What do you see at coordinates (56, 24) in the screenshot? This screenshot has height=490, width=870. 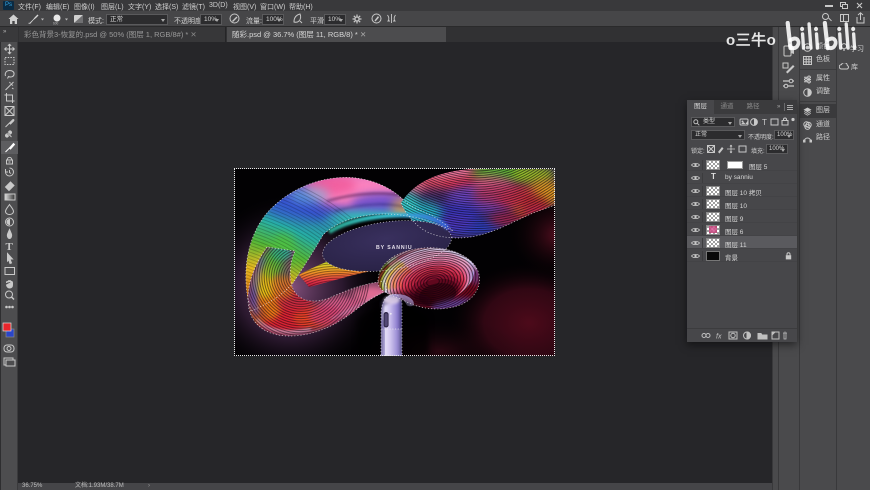 I see `svg-text: 600` at bounding box center [56, 24].